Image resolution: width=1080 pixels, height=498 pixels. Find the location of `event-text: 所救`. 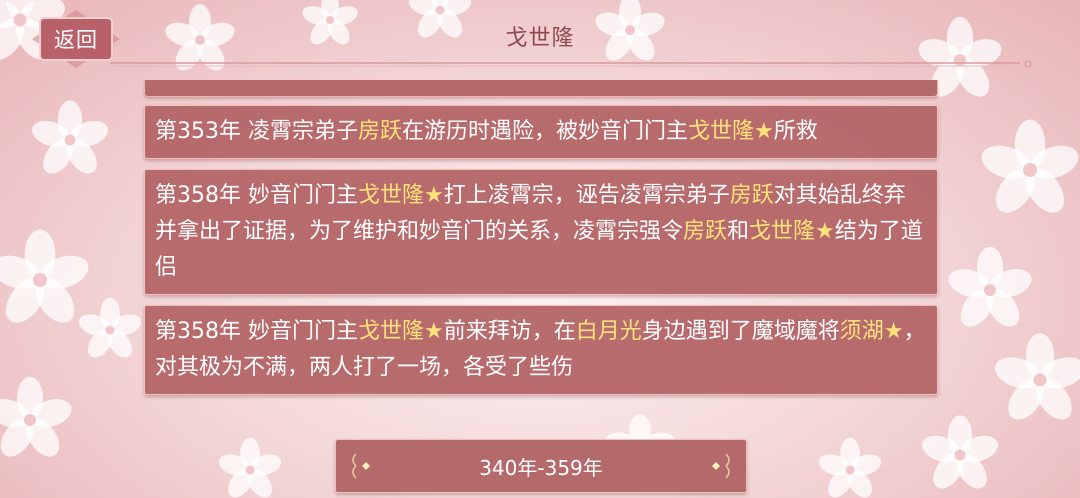

event-text: 所救 is located at coordinates (795, 131).